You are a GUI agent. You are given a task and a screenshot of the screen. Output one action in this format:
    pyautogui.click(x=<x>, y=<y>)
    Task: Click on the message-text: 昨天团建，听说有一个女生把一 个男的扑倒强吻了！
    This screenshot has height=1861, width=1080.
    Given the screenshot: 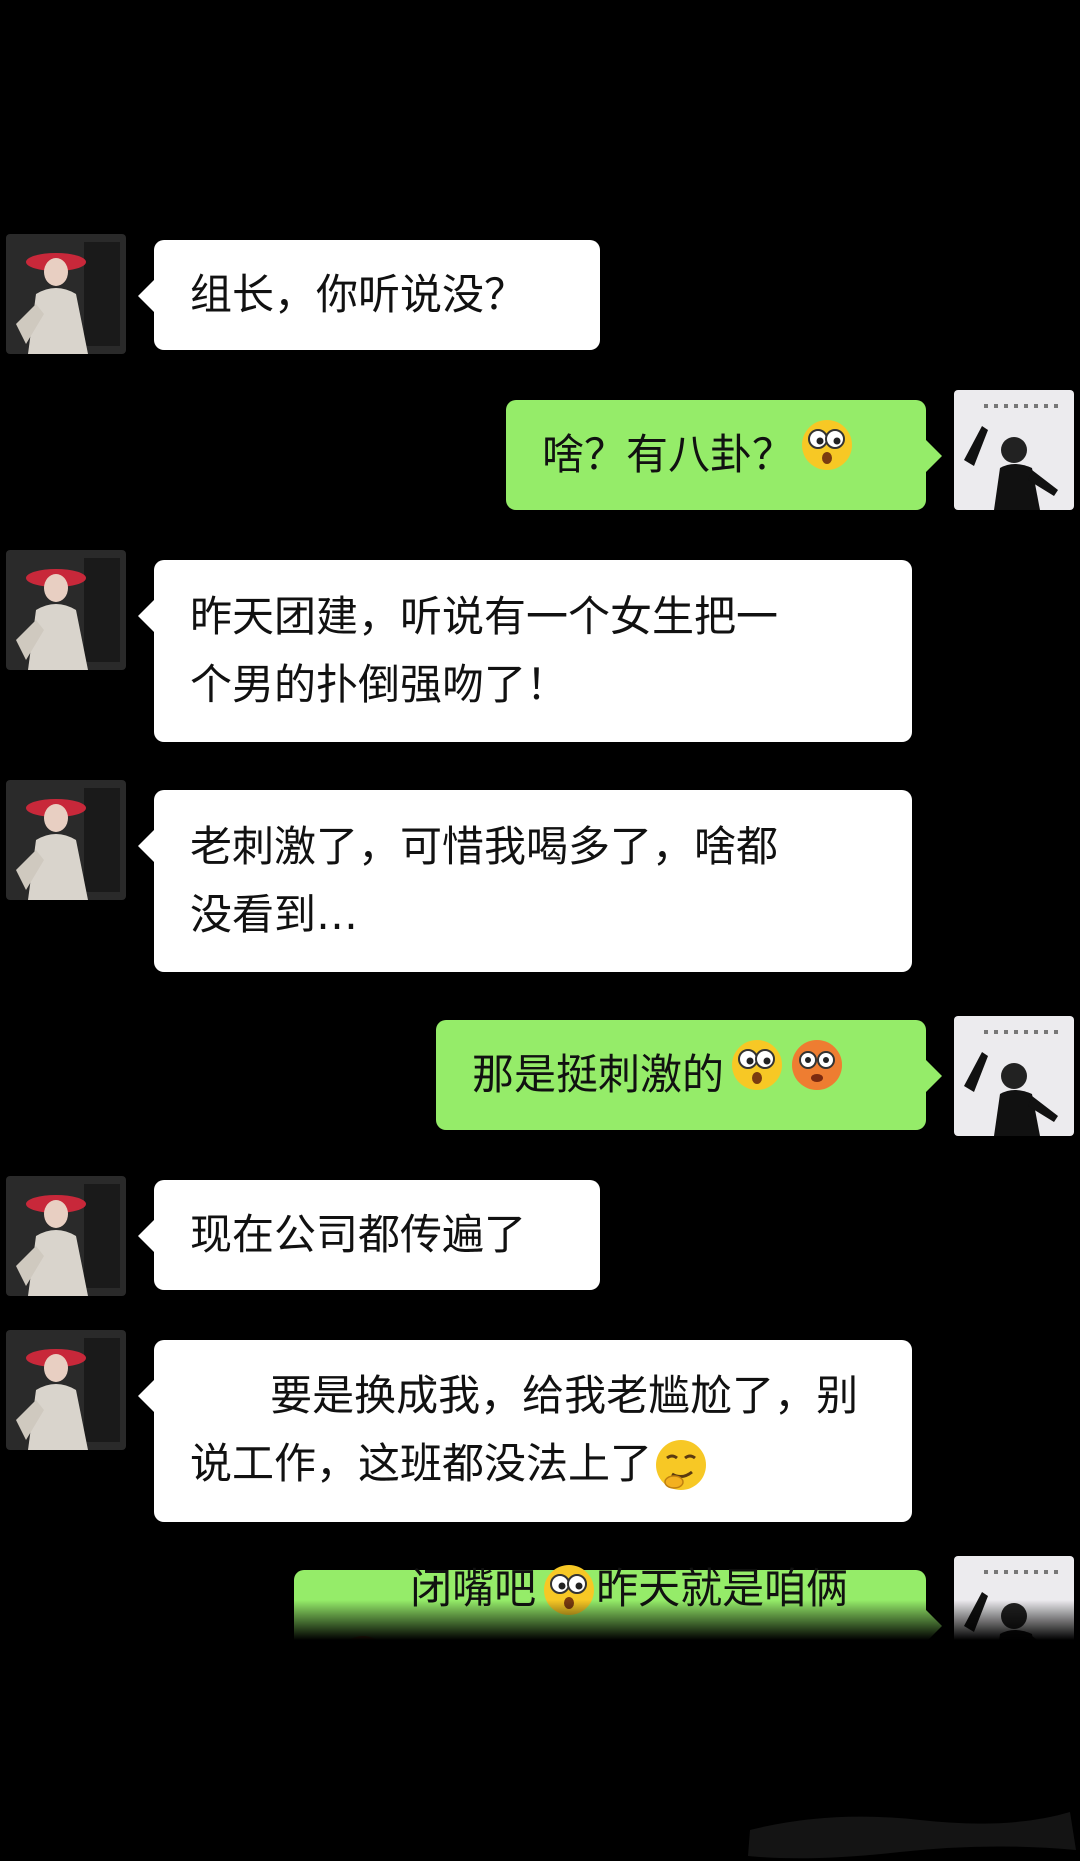 What is the action you would take?
    pyautogui.click(x=484, y=650)
    